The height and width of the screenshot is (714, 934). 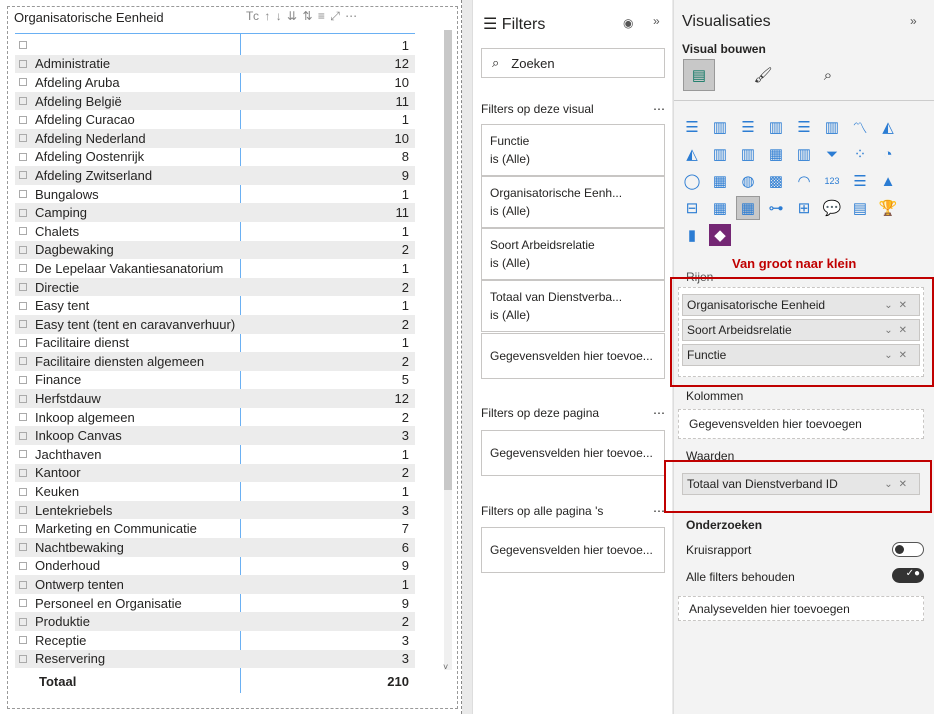 I want to click on treemap-visual-icon: ▦, so click(x=720, y=181).